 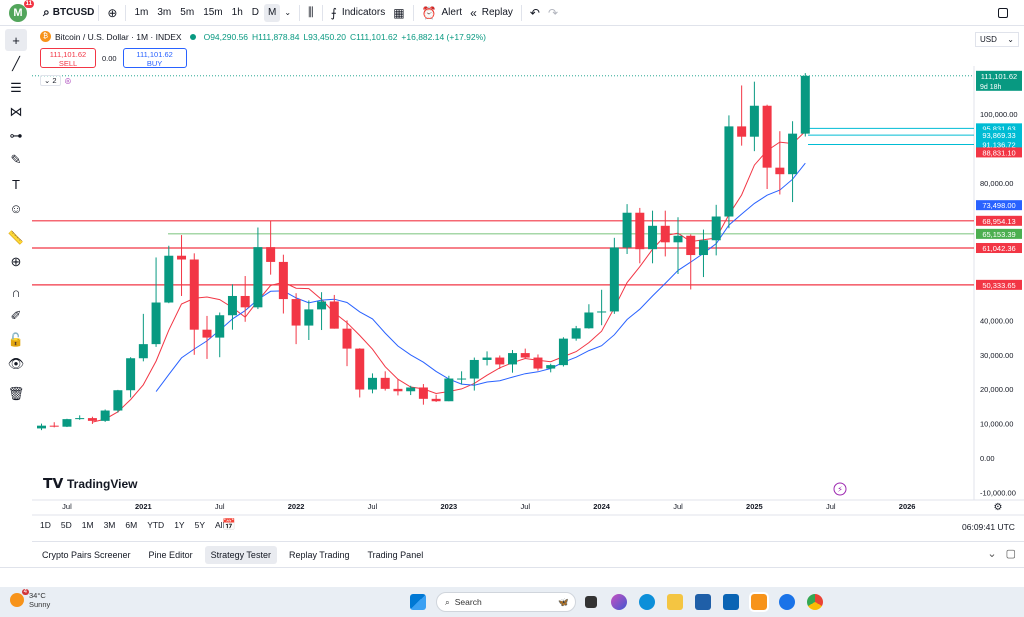 I want to click on utc-clock: 06:09:41 UTC, so click(x=988, y=527).